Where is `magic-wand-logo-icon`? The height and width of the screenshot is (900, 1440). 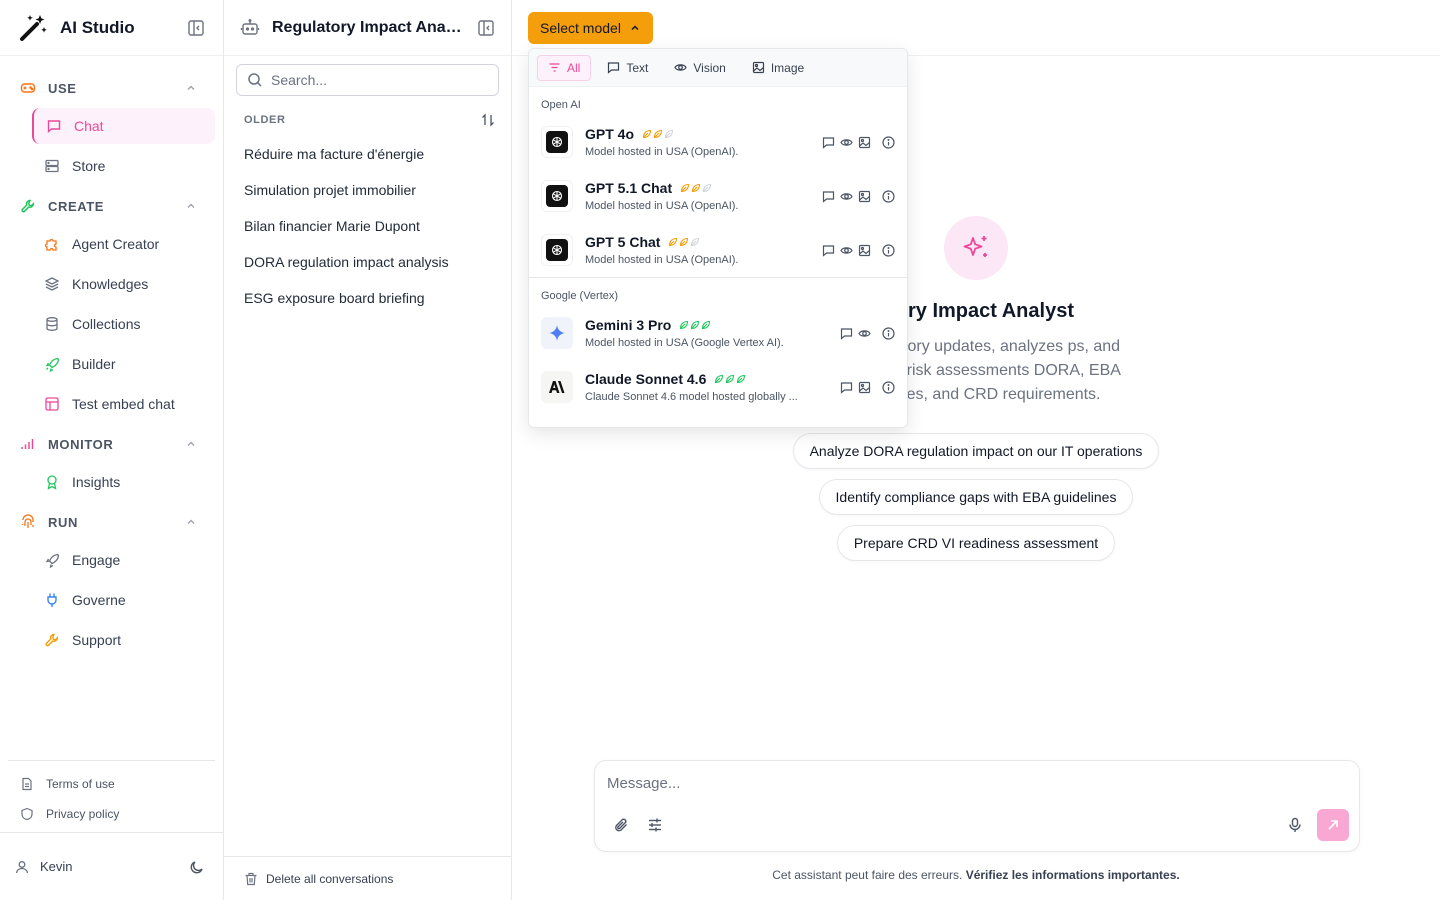
magic-wand-logo-icon is located at coordinates (33, 27).